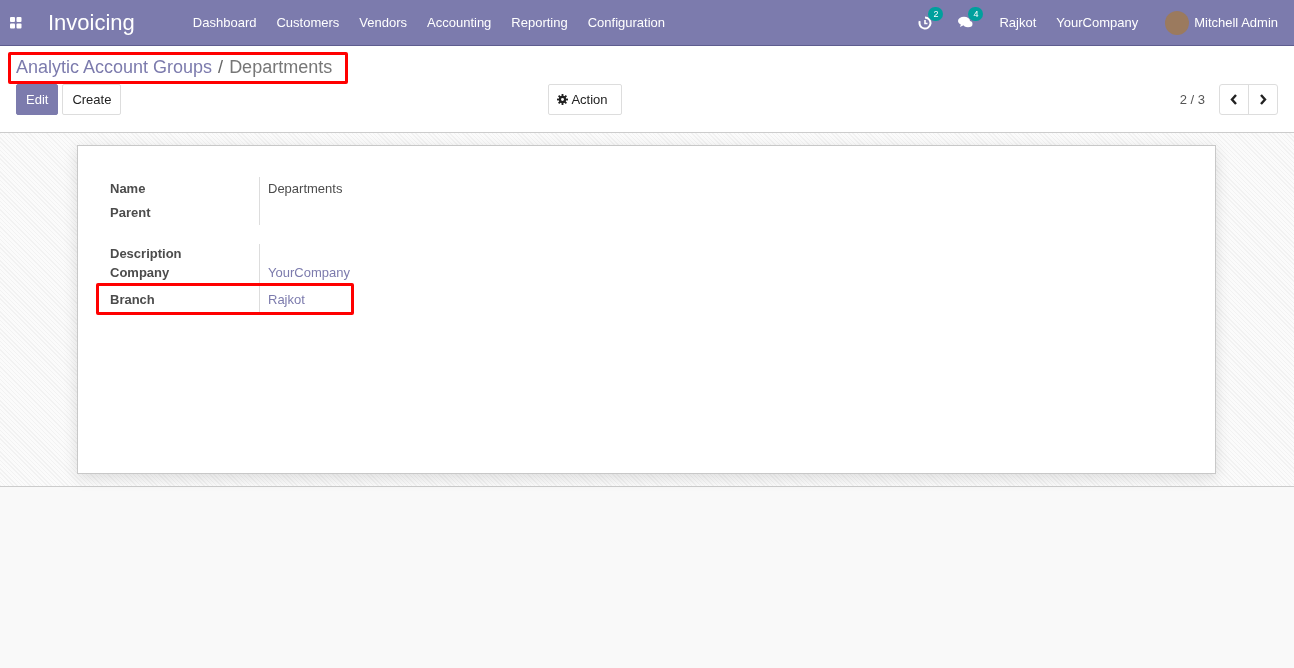 The height and width of the screenshot is (668, 1294). Describe the element at coordinates (114, 67) in the screenshot. I see `breadcrumb-link: Analytic Account Groups` at that location.